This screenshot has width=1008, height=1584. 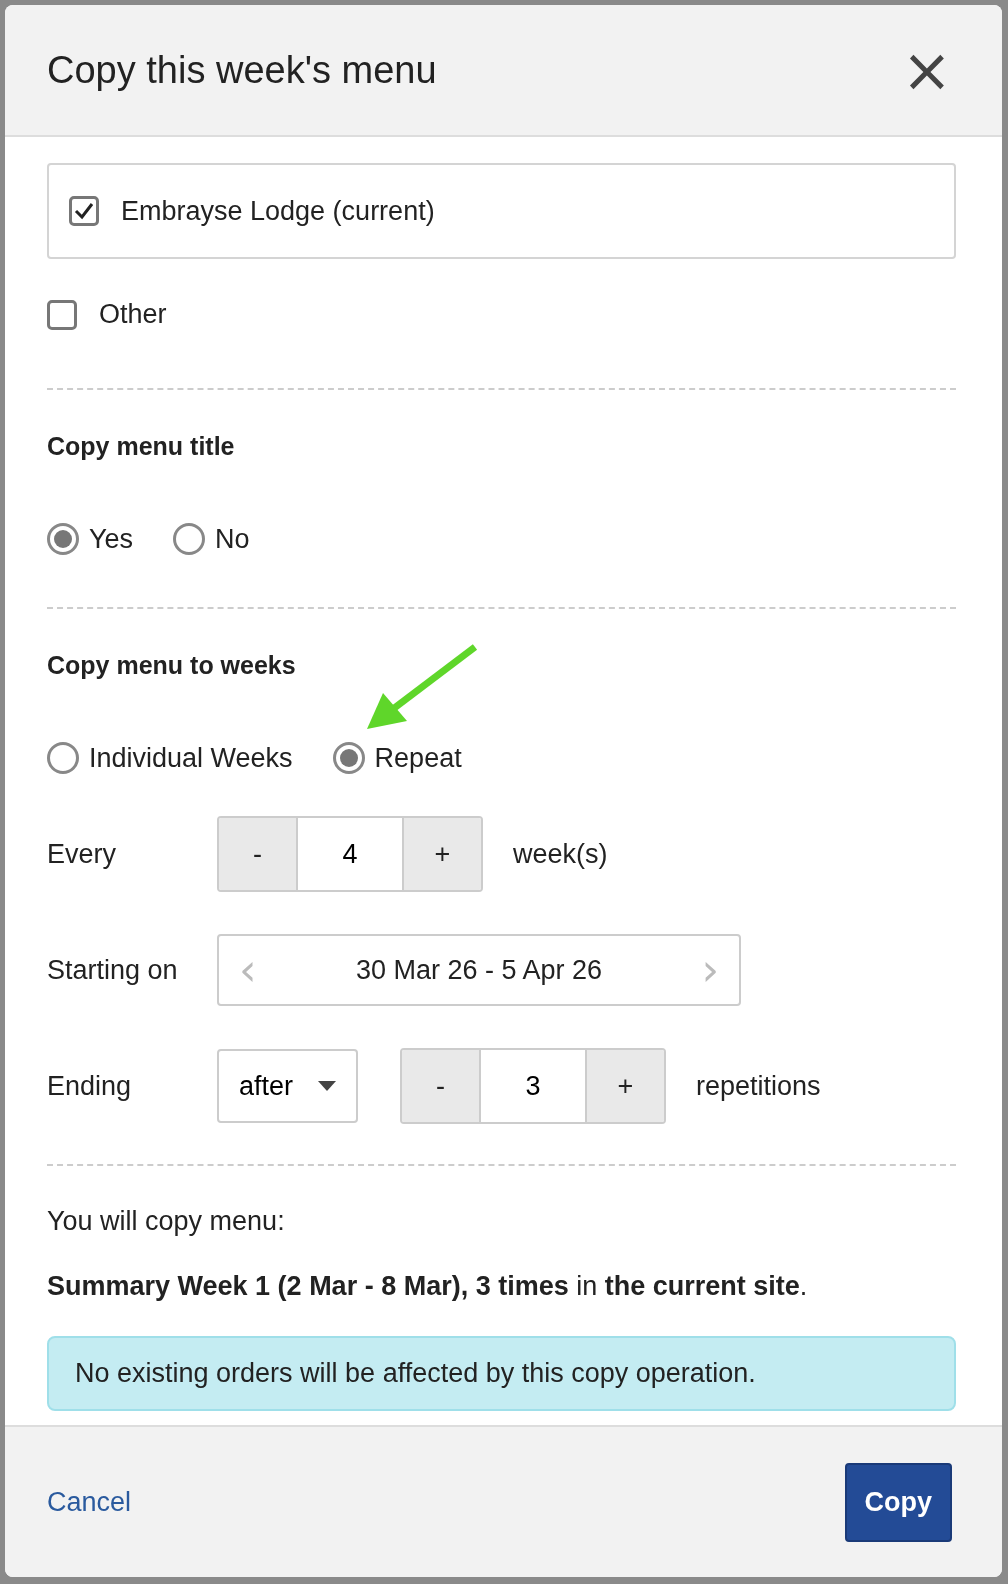 What do you see at coordinates (278, 211) in the screenshot?
I see `checkbox-label: Embrayse Lodge (current)` at bounding box center [278, 211].